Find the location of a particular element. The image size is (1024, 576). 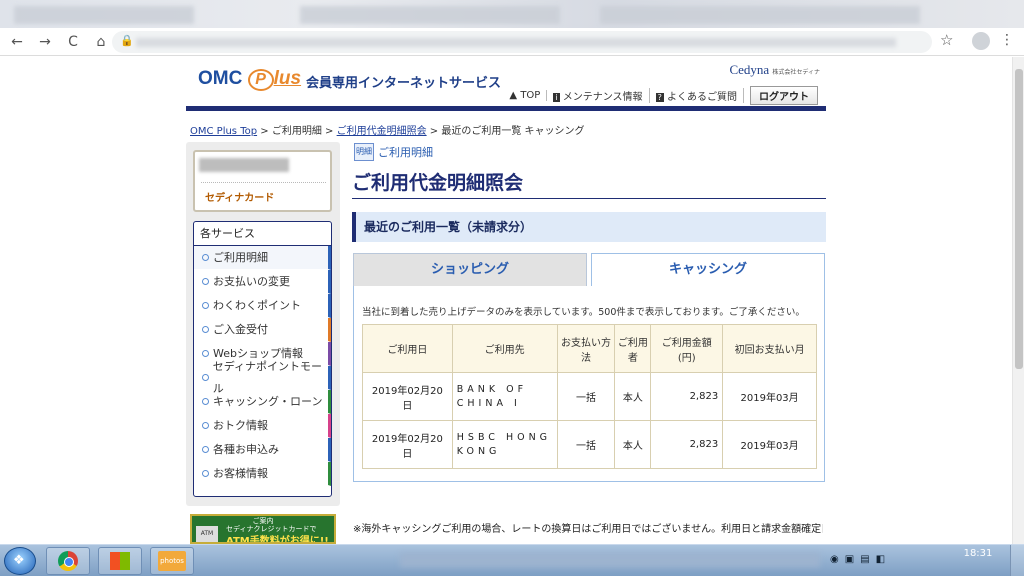

sidebar-item-payment-change: お支払いの変更 is located at coordinates (262, 282).